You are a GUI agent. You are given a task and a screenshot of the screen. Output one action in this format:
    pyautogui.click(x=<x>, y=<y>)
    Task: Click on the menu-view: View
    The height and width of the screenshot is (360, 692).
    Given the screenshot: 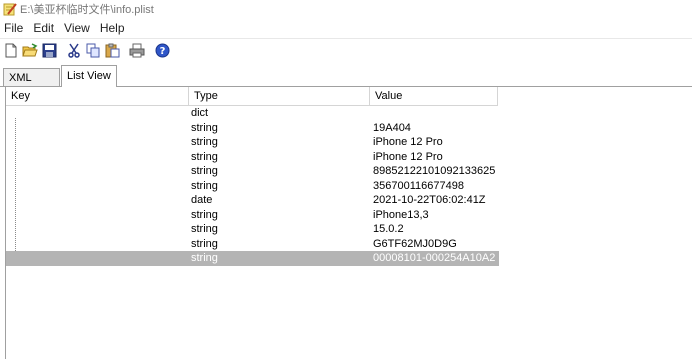 What is the action you would take?
    pyautogui.click(x=77, y=28)
    